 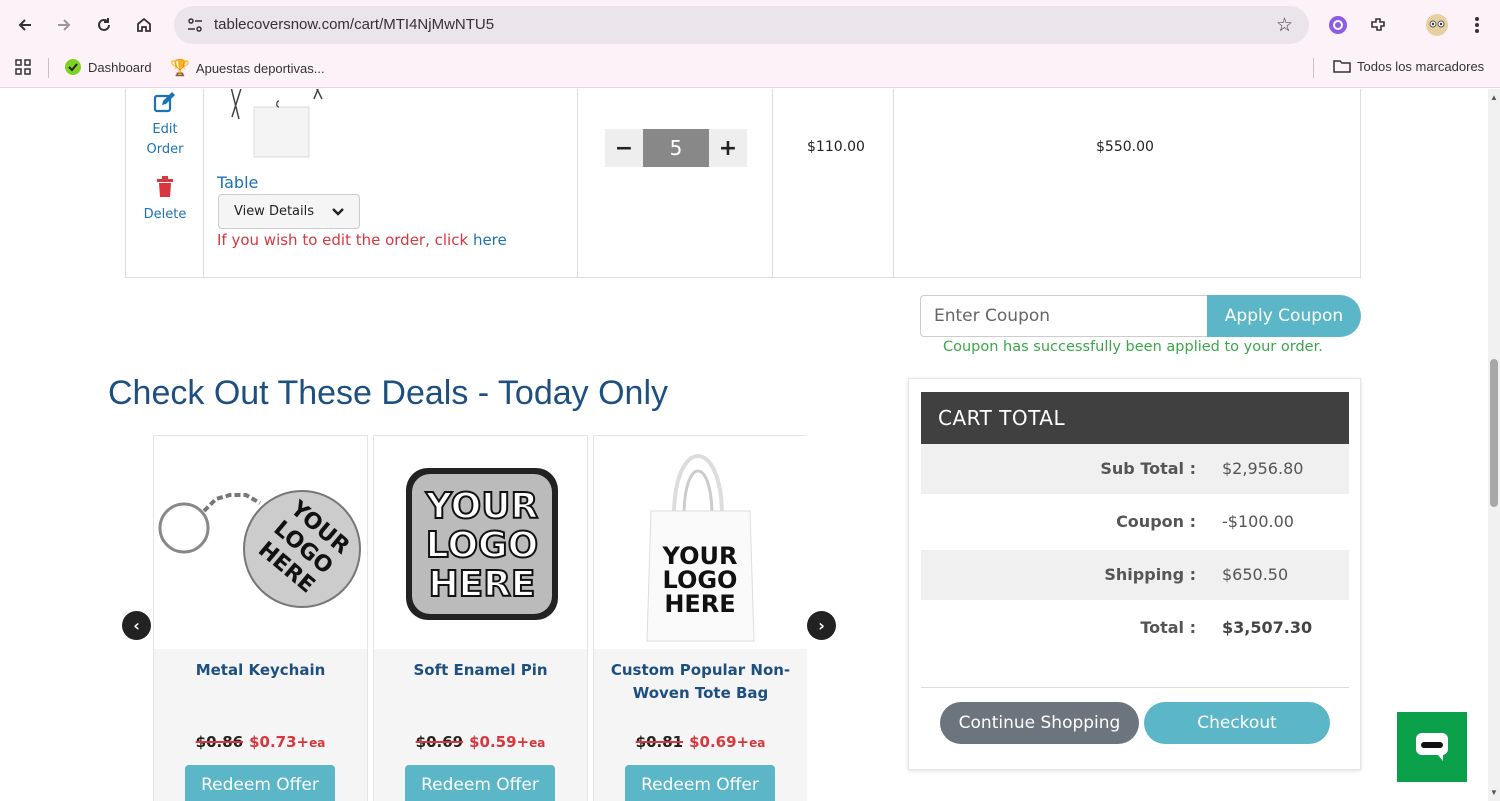 What do you see at coordinates (1338, 25) in the screenshot?
I see `extension-icon` at bounding box center [1338, 25].